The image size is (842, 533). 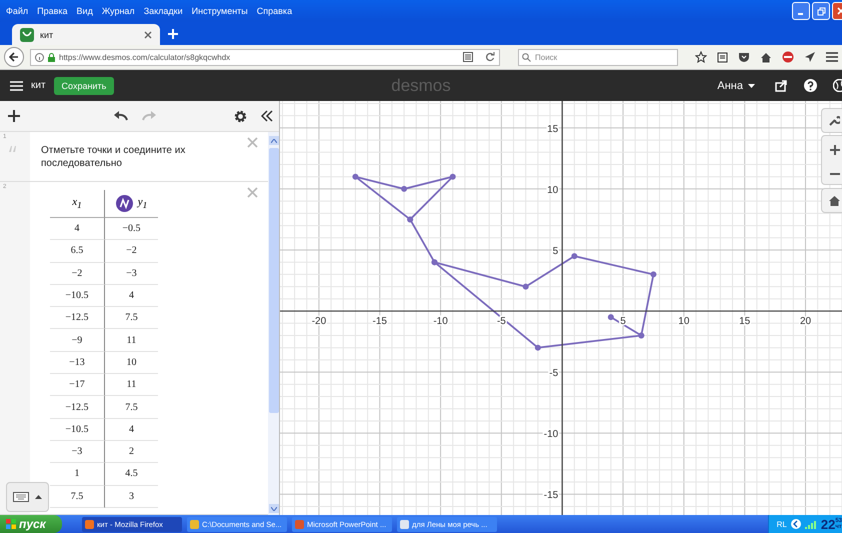 What do you see at coordinates (806, 322) in the screenshot?
I see `axis-tick-label: 20` at bounding box center [806, 322].